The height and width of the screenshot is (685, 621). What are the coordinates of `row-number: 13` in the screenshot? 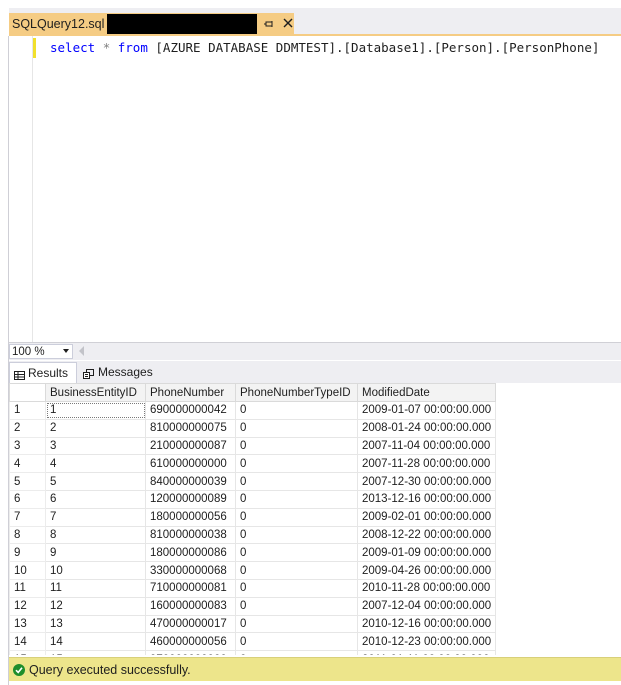 It's located at (27, 624).